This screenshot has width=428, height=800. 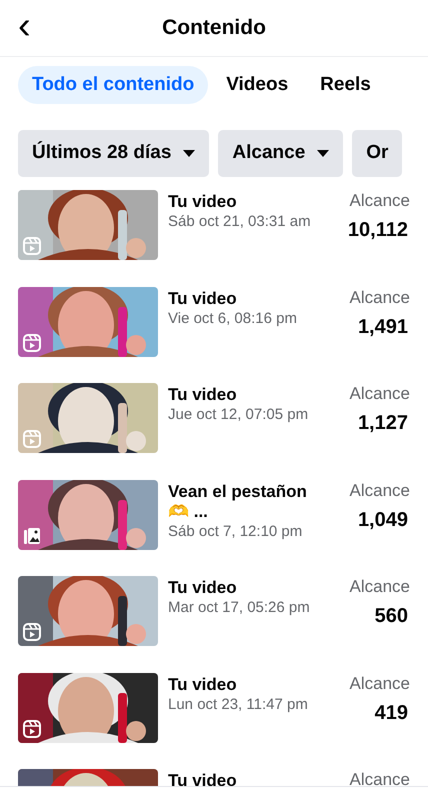 I want to click on metric-value: 1,491, so click(x=382, y=327).